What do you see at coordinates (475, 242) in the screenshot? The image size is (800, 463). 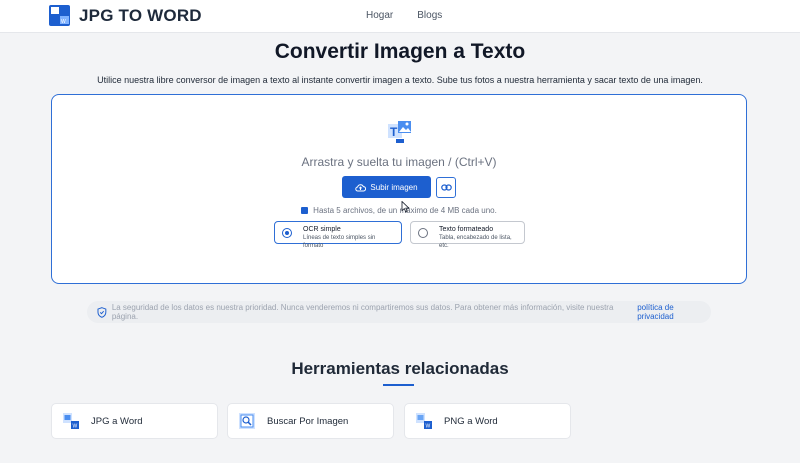 I see `option-desc: Tabla, encabezado de lista, etc.` at bounding box center [475, 242].